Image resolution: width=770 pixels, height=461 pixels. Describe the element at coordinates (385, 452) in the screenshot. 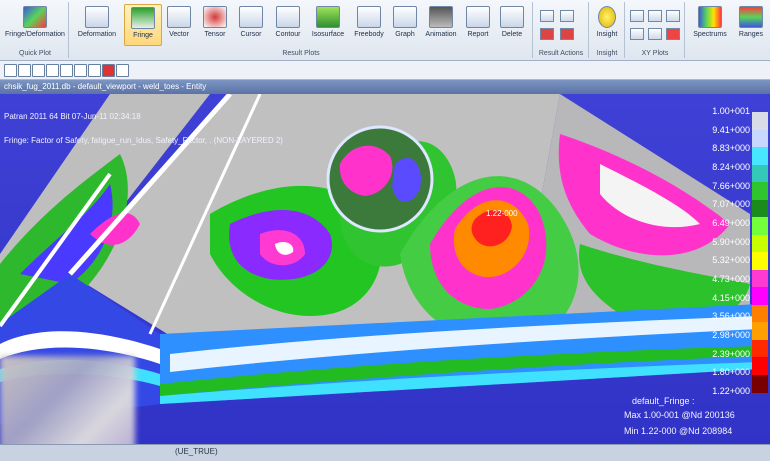

I see `status-bar: (UE_TRUE)` at that location.